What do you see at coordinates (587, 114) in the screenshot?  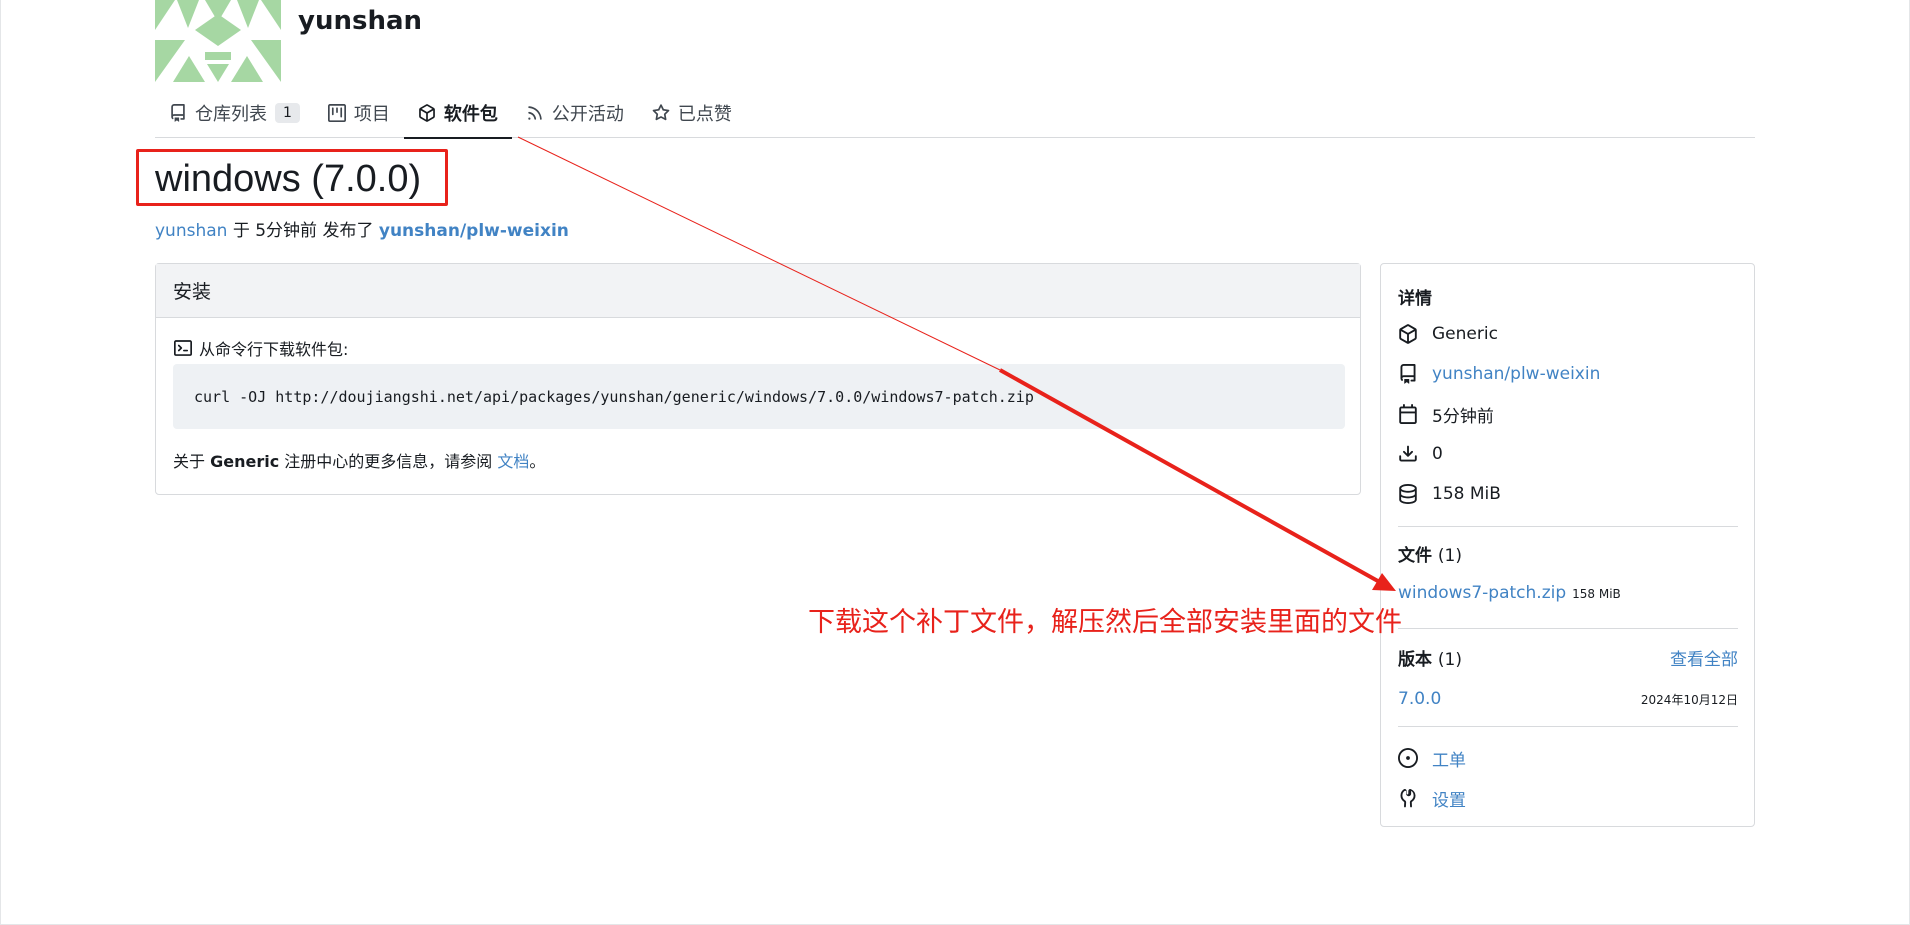 I see `tab-activity-label: 公开活动` at bounding box center [587, 114].